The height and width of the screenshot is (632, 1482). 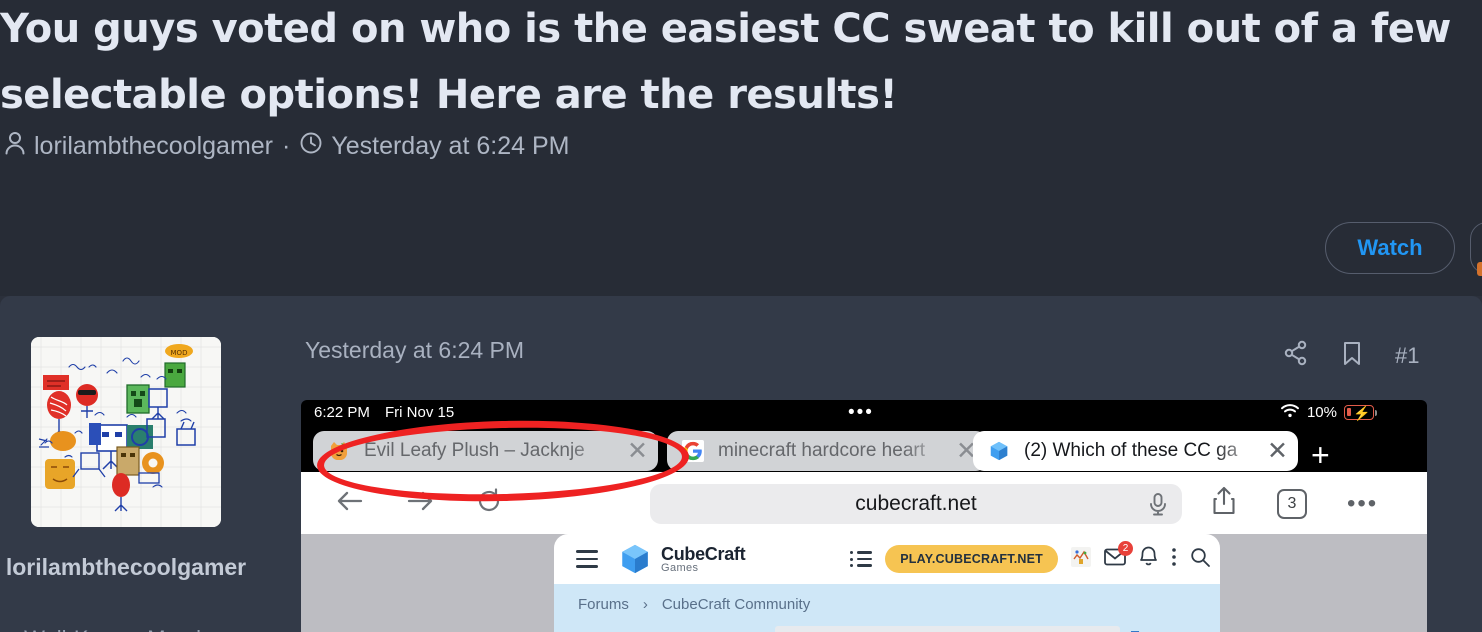 I want to click on thread-timestamp: Yesterday at 6:24 PM, so click(x=450, y=146).